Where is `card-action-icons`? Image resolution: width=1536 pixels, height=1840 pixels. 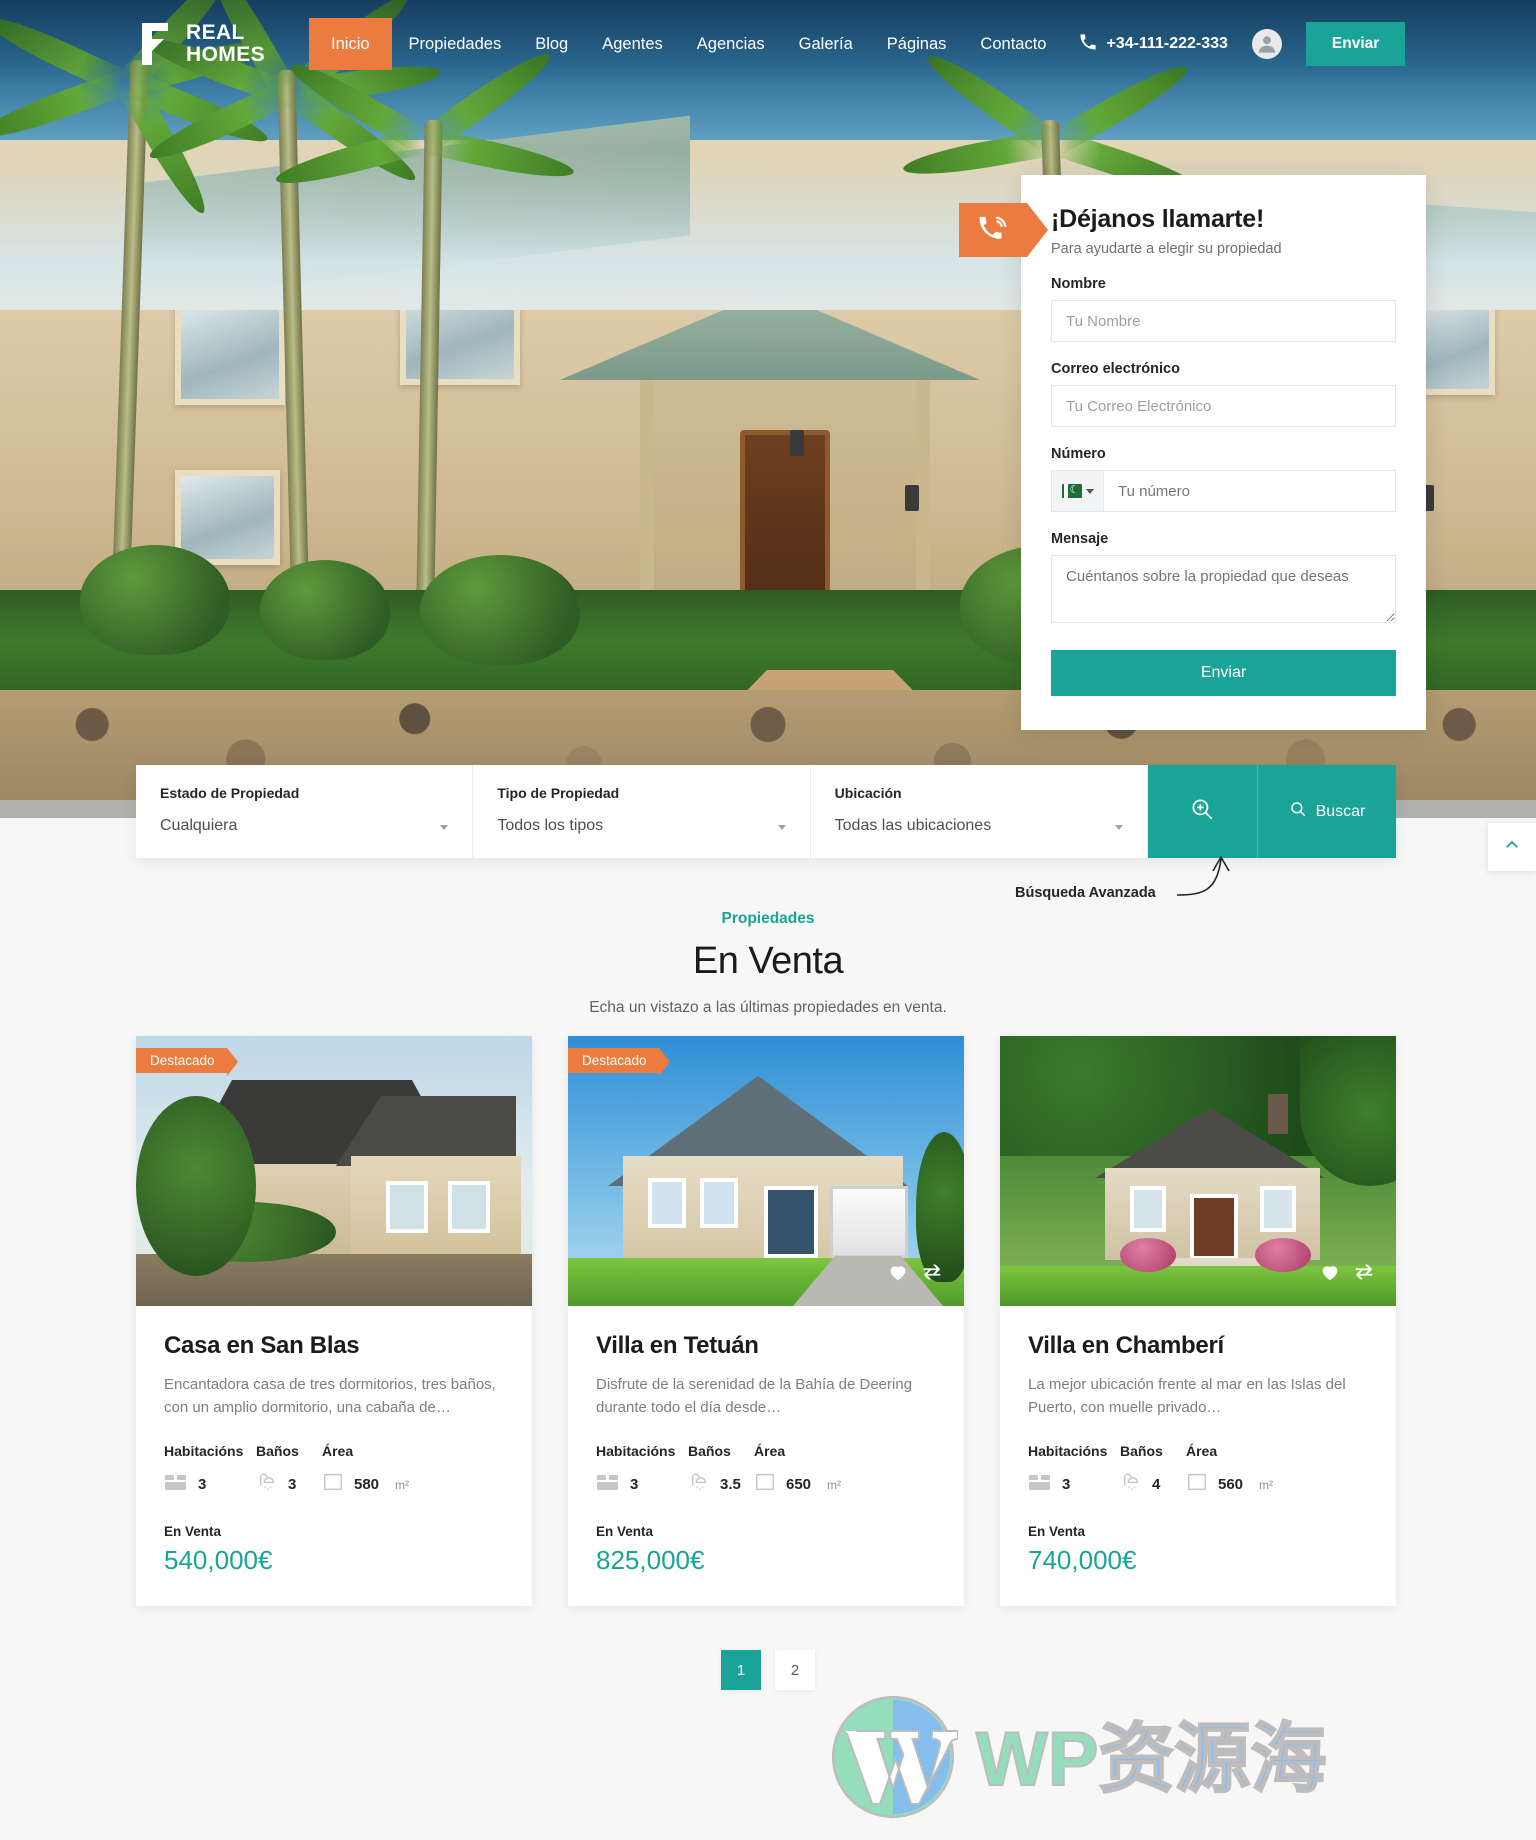 card-action-icons is located at coordinates (1347, 1274).